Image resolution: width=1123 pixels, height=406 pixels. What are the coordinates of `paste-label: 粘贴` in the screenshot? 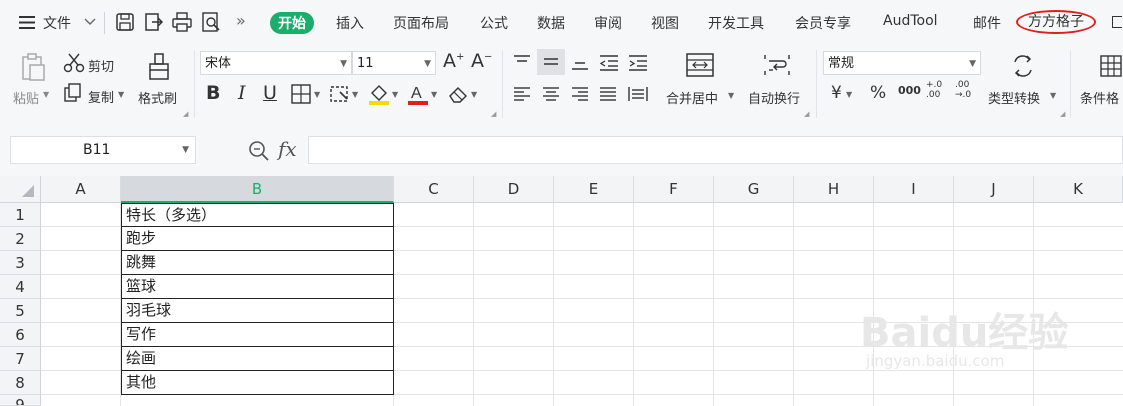 It's located at (26, 97).